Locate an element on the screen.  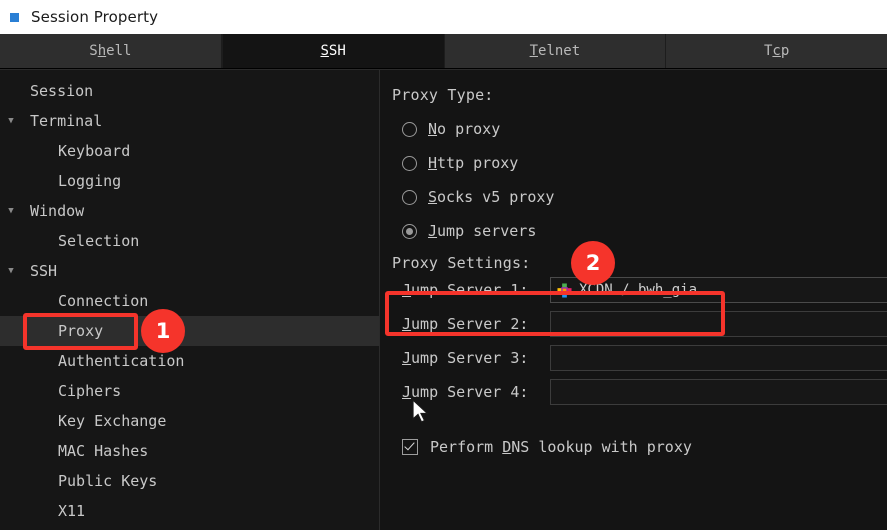
tab-ssh: SSH is located at coordinates (333, 51).